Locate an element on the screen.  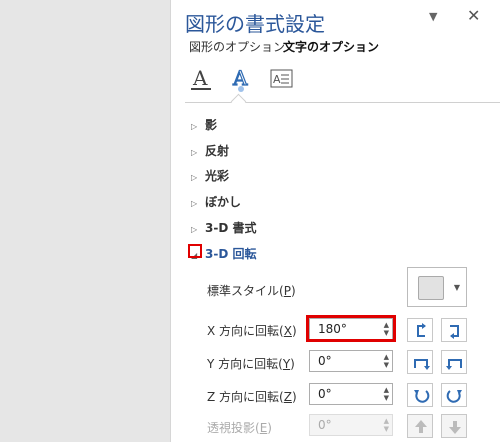
section-label: 3-D 書式 is located at coordinates (231, 228).